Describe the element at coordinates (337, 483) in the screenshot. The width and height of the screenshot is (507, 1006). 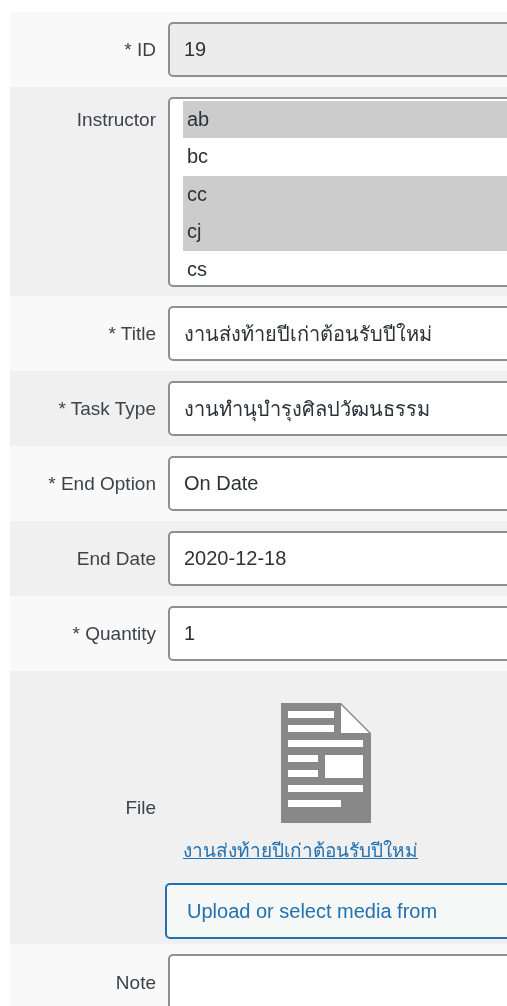
I see `input-field: On Date` at that location.